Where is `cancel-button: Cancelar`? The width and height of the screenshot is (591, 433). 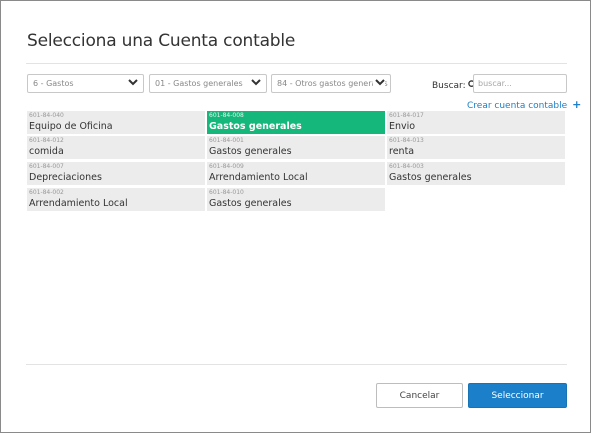 cancel-button: Cancelar is located at coordinates (419, 395).